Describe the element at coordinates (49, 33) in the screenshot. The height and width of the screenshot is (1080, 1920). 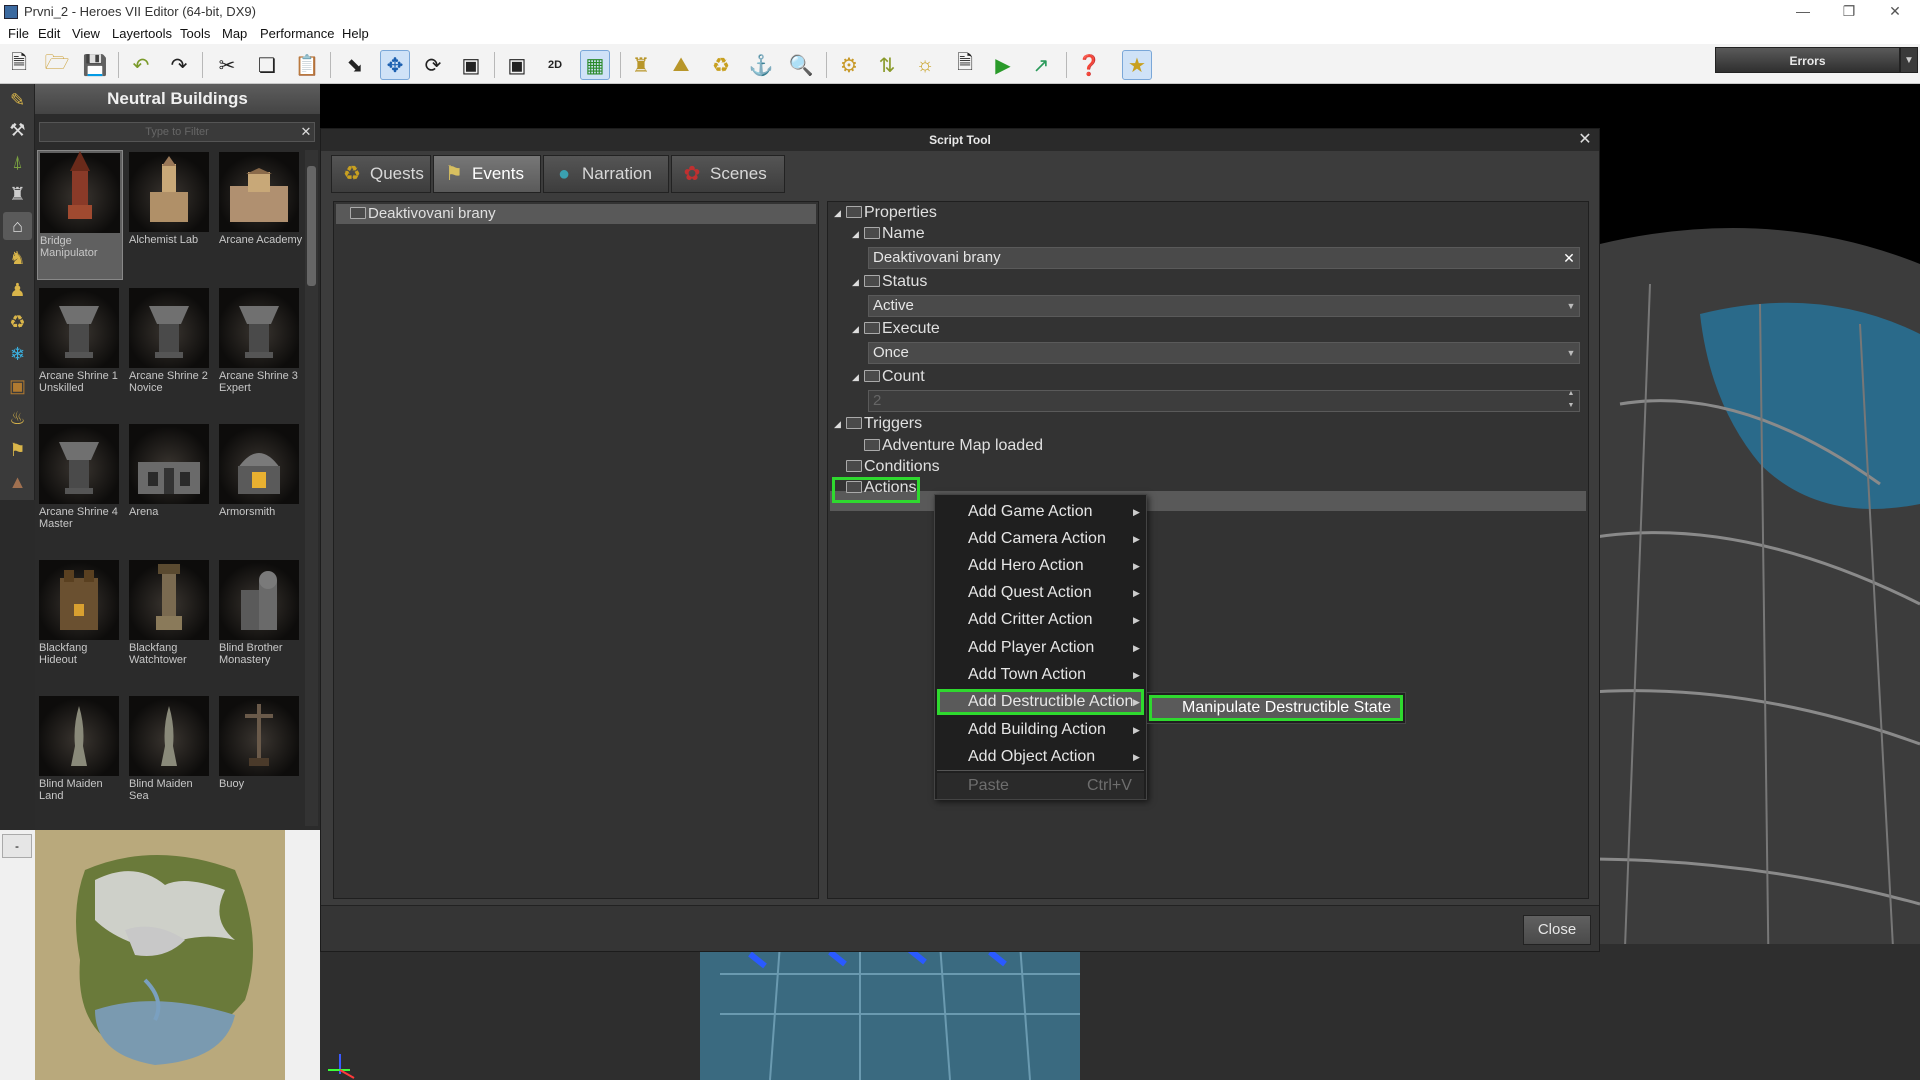
I see `menu-edit: Edit` at that location.